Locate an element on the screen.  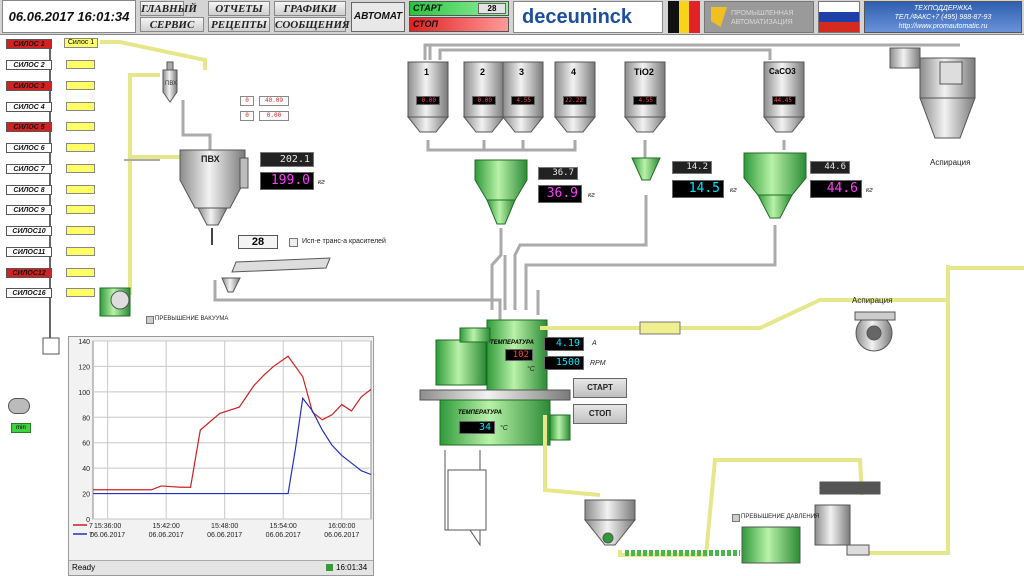
mixer-start-button: СТАРТ is located at coordinates (600, 388).